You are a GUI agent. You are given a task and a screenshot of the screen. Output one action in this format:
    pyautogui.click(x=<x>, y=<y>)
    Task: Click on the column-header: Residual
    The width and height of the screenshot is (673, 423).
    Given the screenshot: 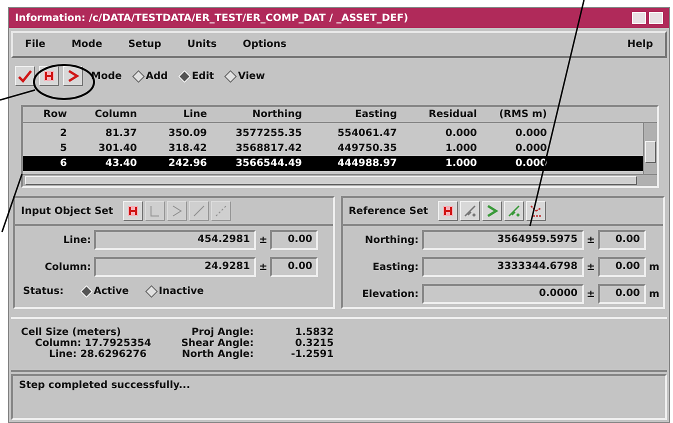 What is the action you would take?
    pyautogui.click(x=452, y=114)
    